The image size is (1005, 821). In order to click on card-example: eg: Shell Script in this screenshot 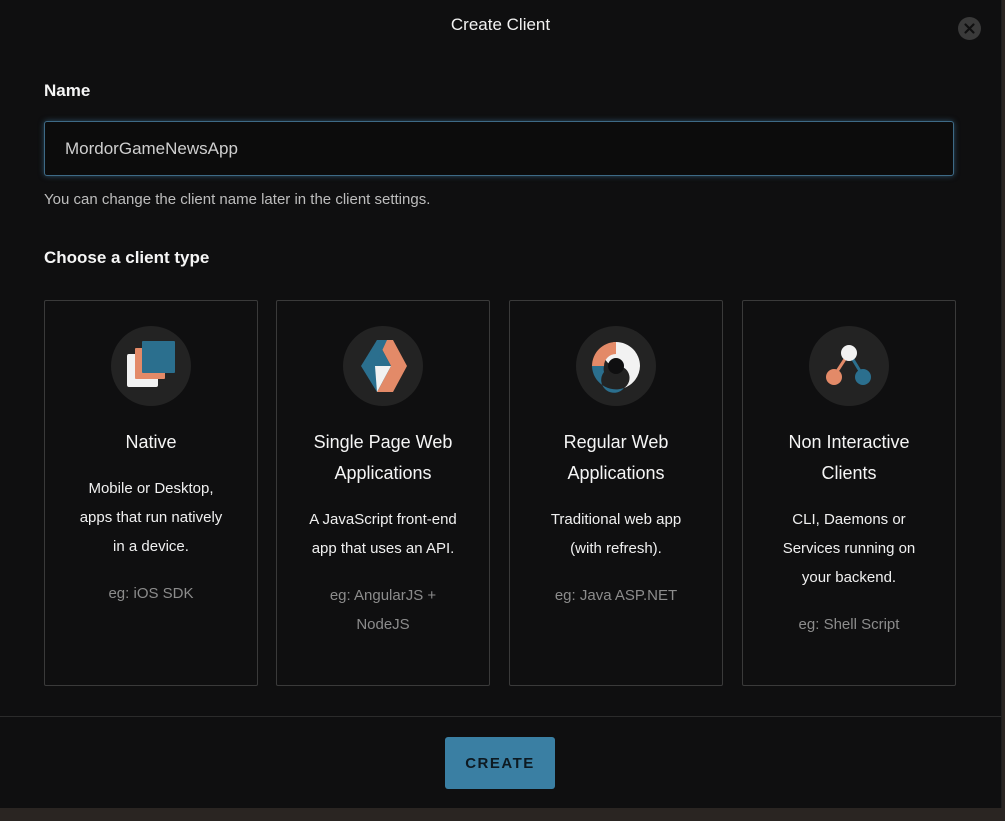, I will do `click(849, 624)`.